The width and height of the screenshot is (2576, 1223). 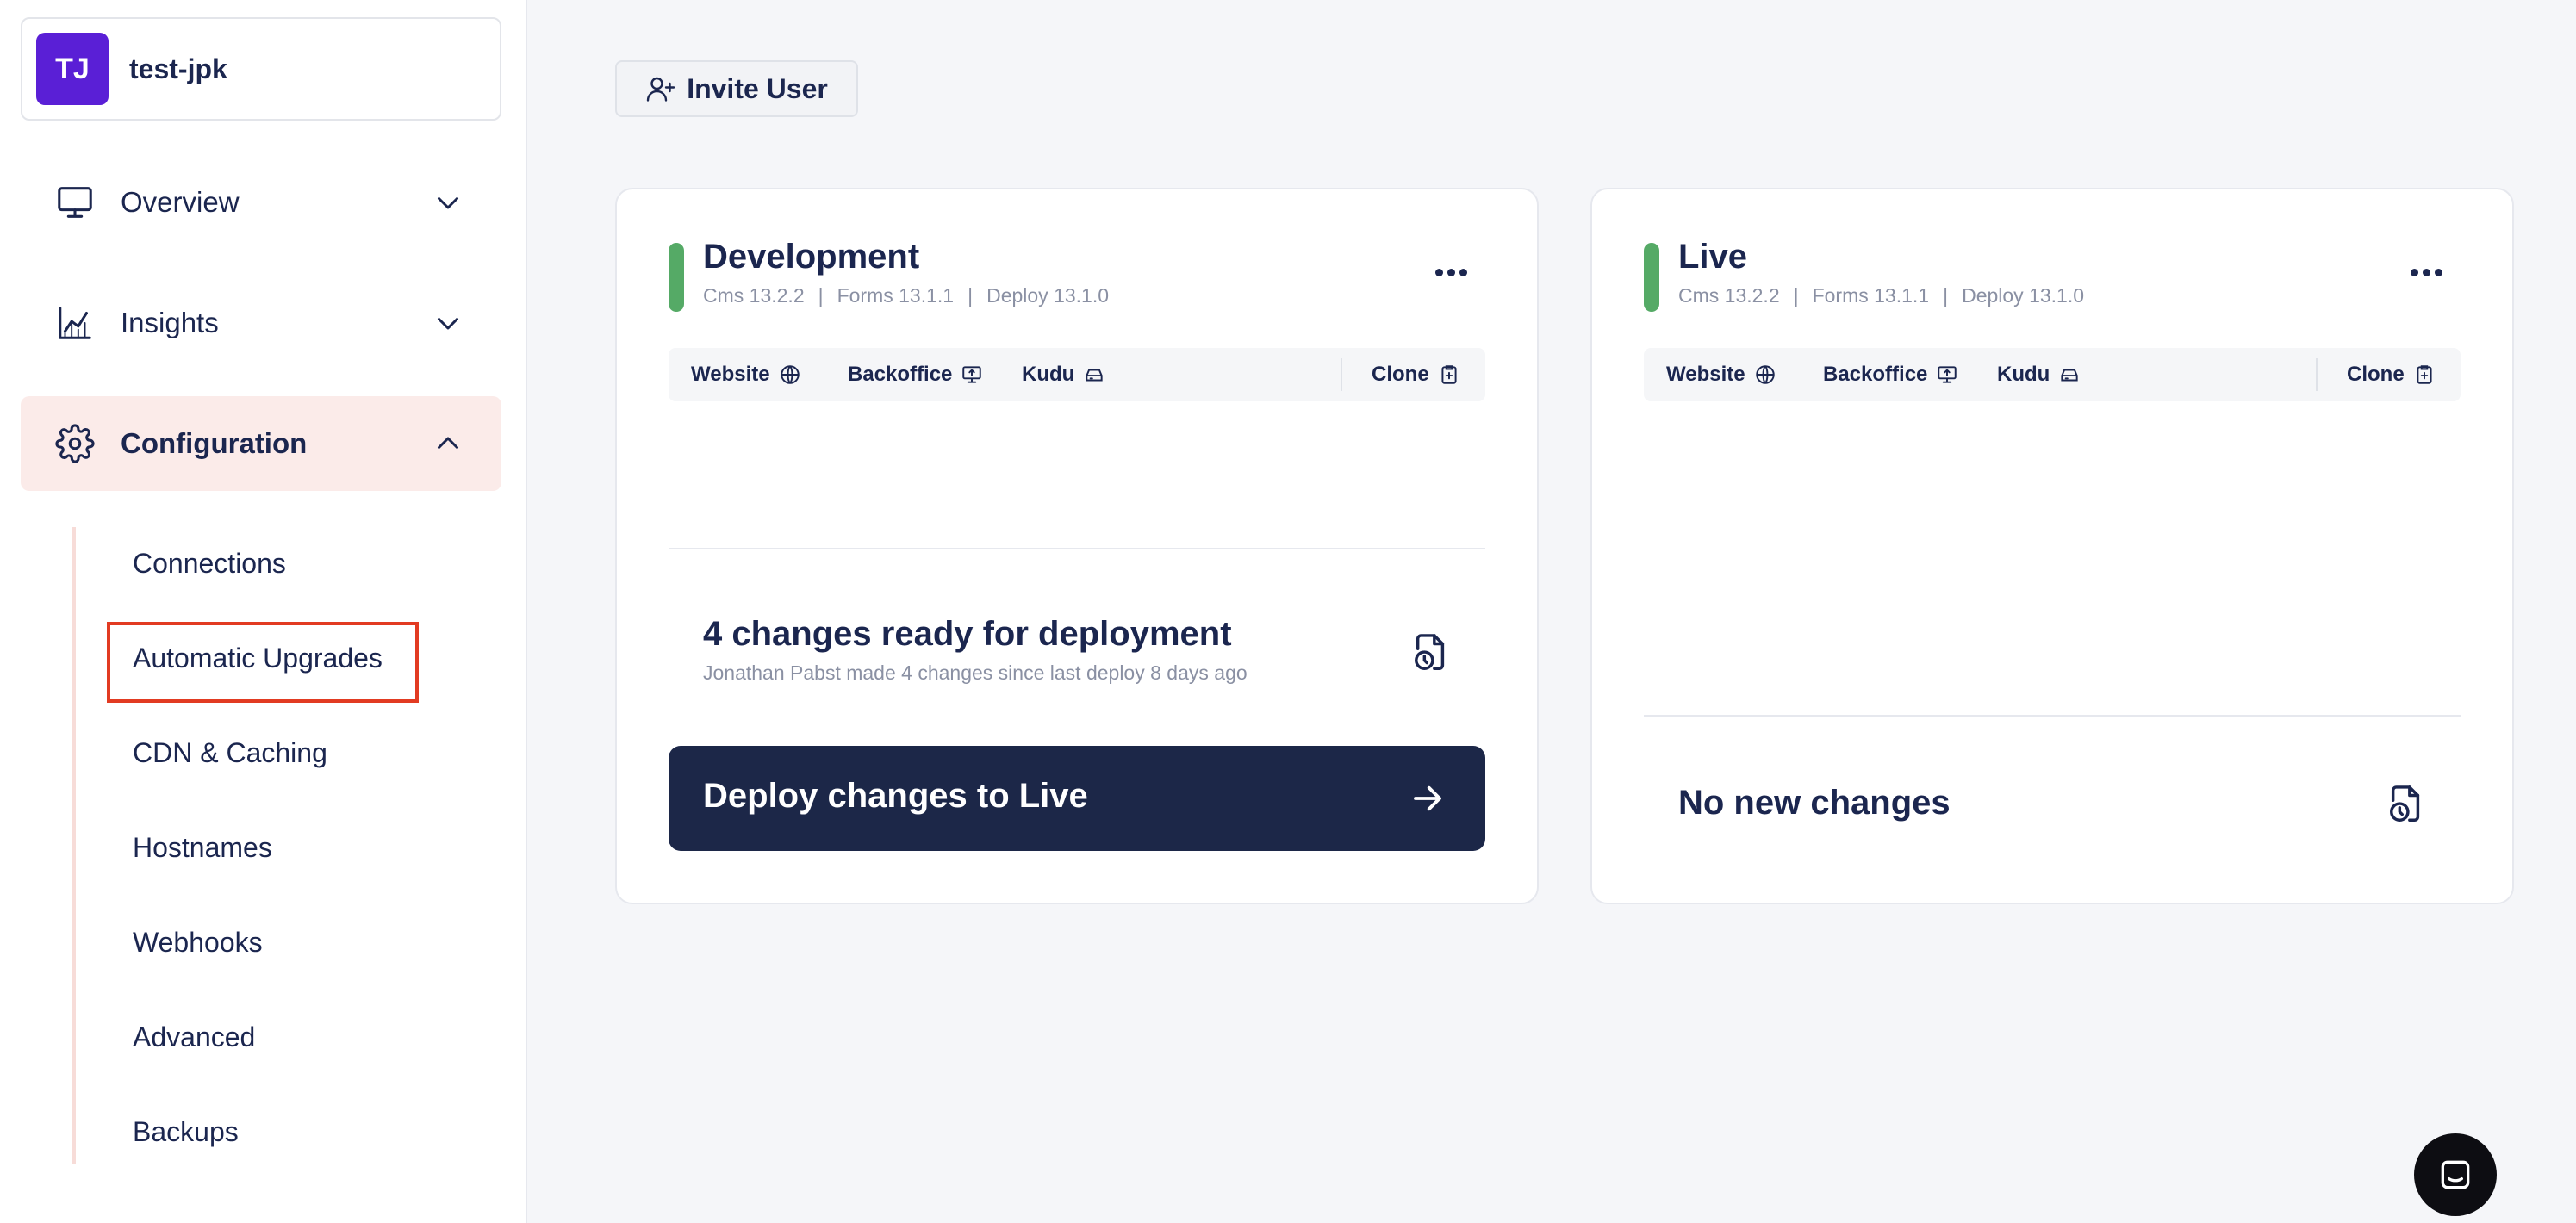 I want to click on monitor-icon, so click(x=75, y=202).